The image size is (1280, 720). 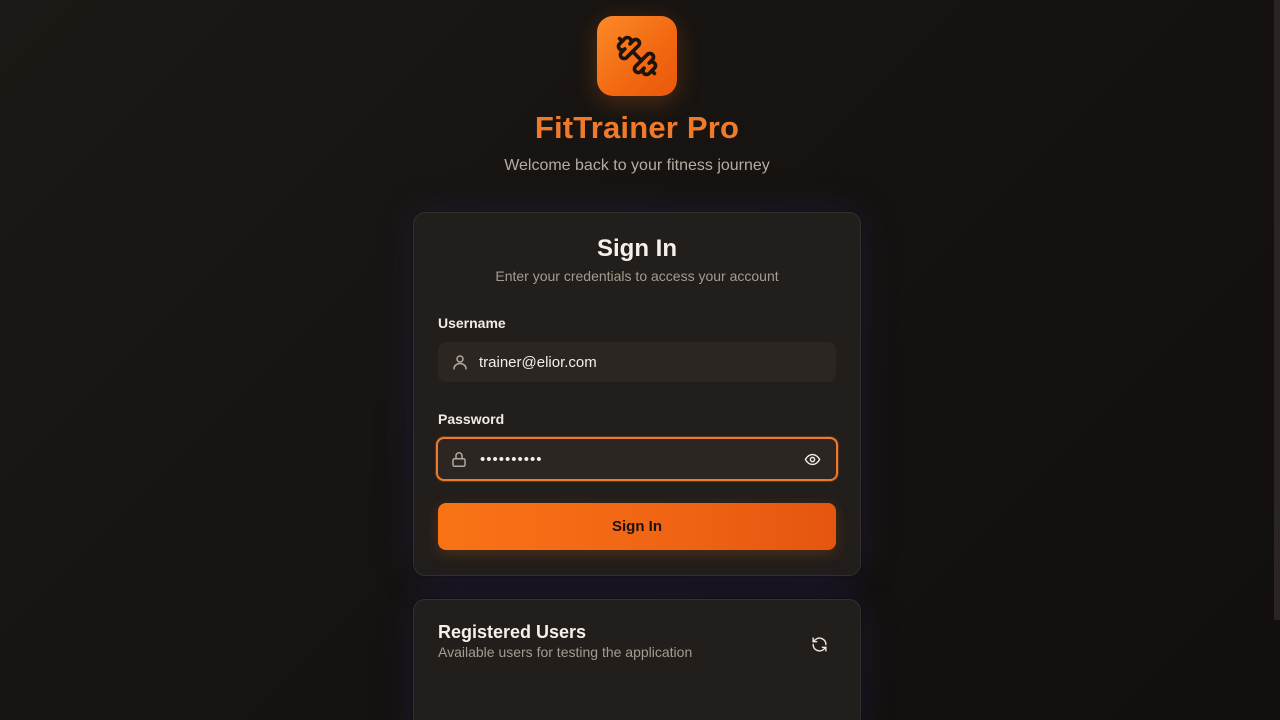 What do you see at coordinates (637, 248) in the screenshot?
I see `signin-title: Sign In` at bounding box center [637, 248].